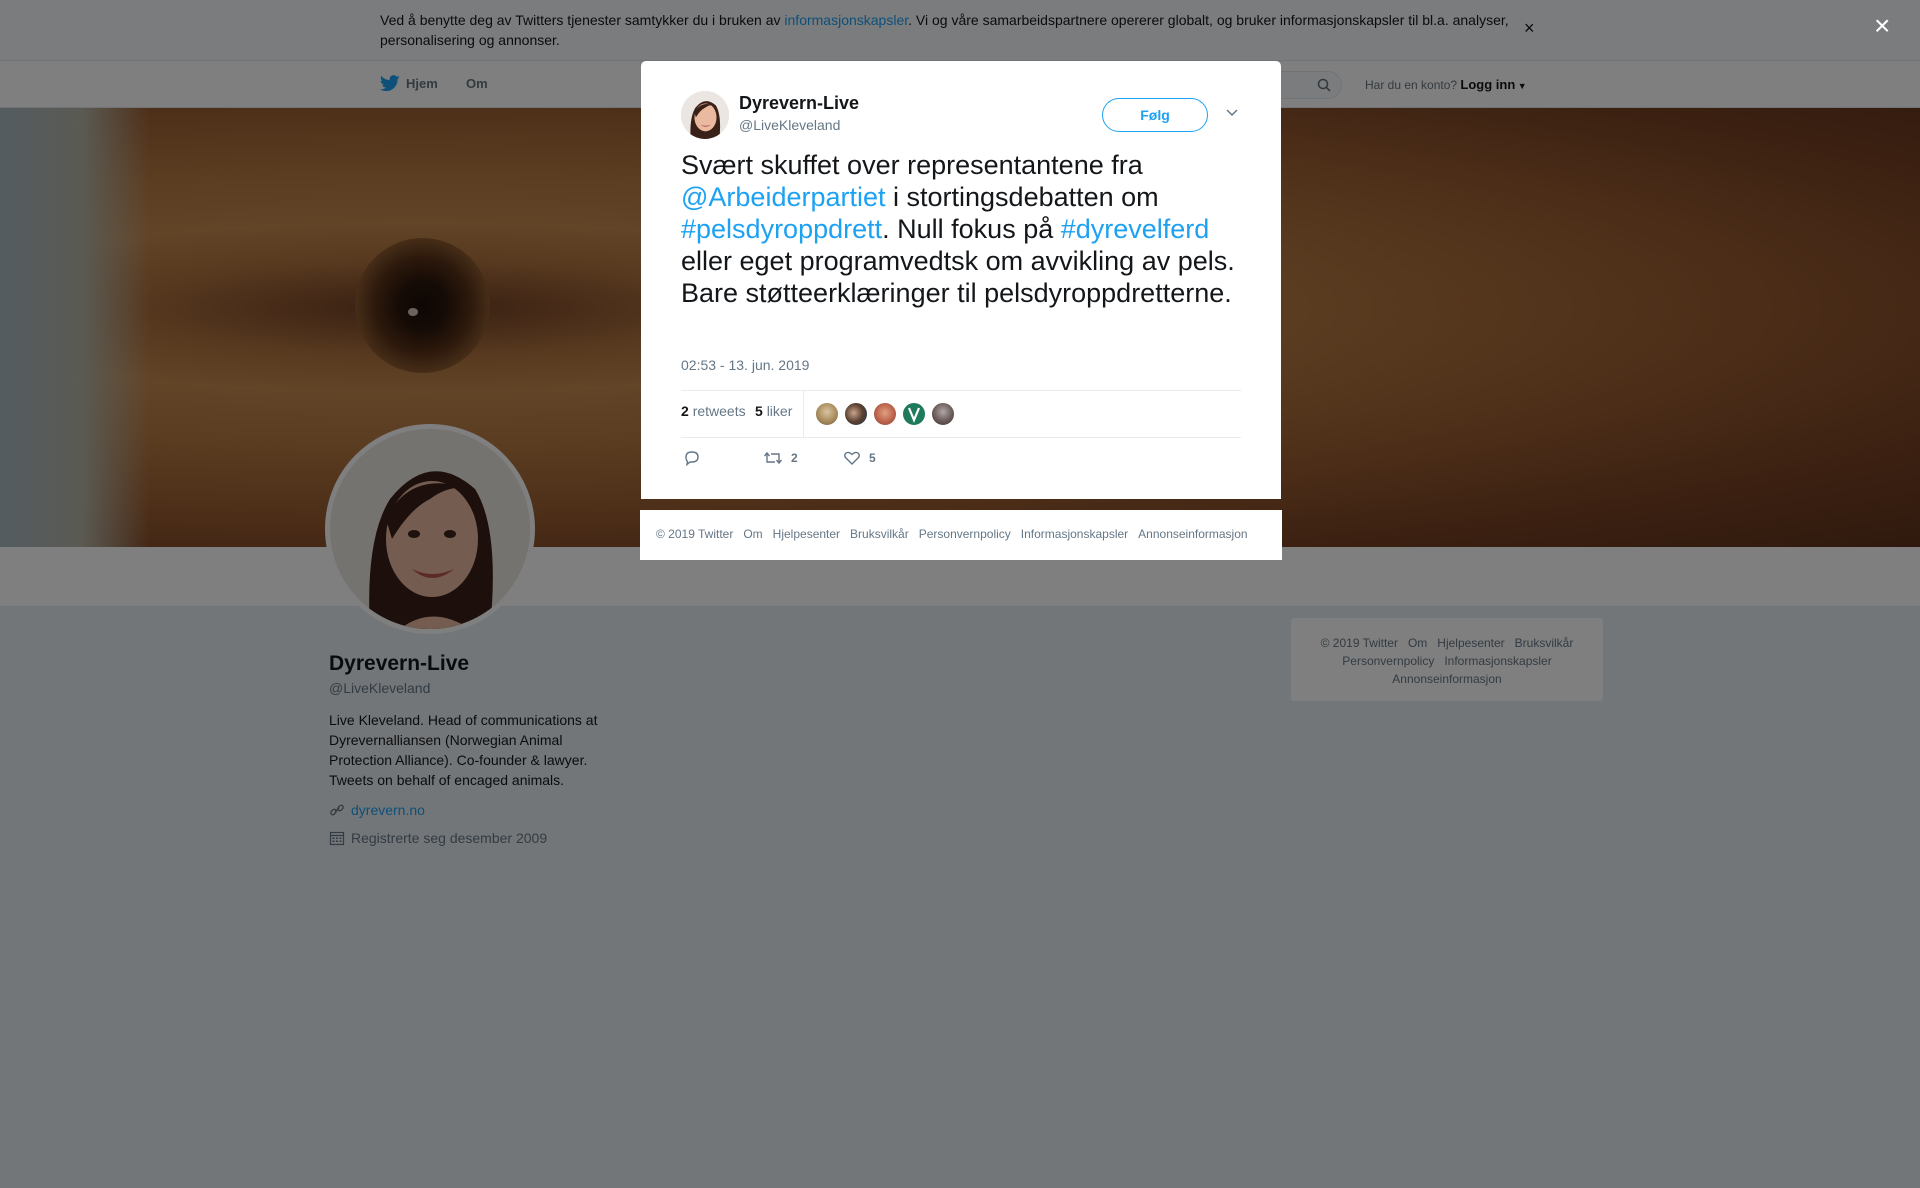 The image size is (1920, 1188). Describe the element at coordinates (1074, 534) in the screenshot. I see `footer-link: Informasjonskapsler` at that location.